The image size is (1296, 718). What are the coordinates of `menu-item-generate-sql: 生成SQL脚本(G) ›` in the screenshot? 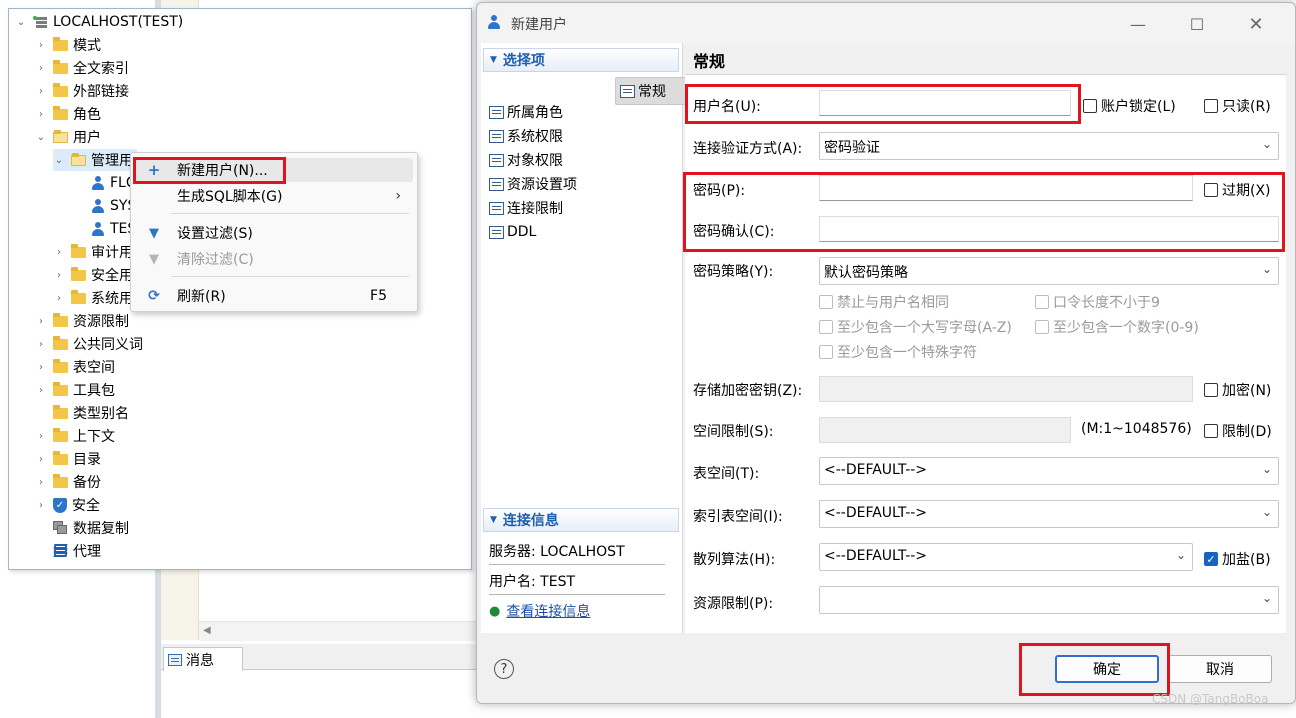 It's located at (274, 196).